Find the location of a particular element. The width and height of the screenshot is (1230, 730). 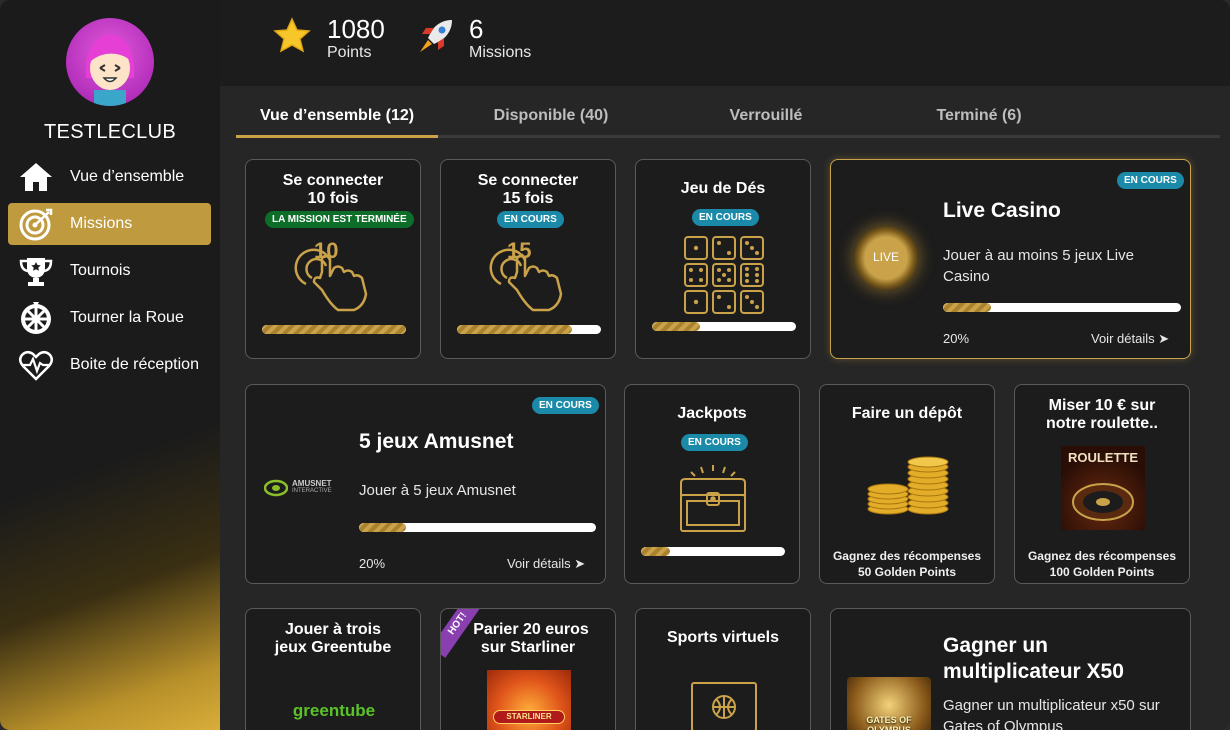

missions-label: Missions is located at coordinates (500, 52).